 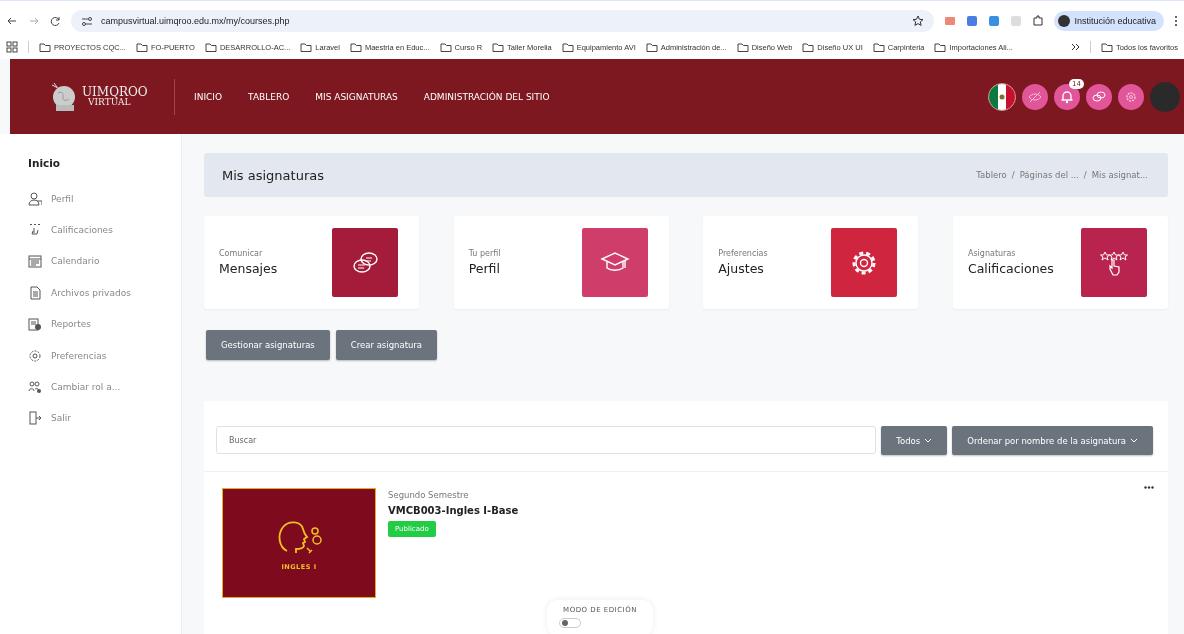 What do you see at coordinates (241, 253) in the screenshot?
I see `card-subtitle: Comunicar` at bounding box center [241, 253].